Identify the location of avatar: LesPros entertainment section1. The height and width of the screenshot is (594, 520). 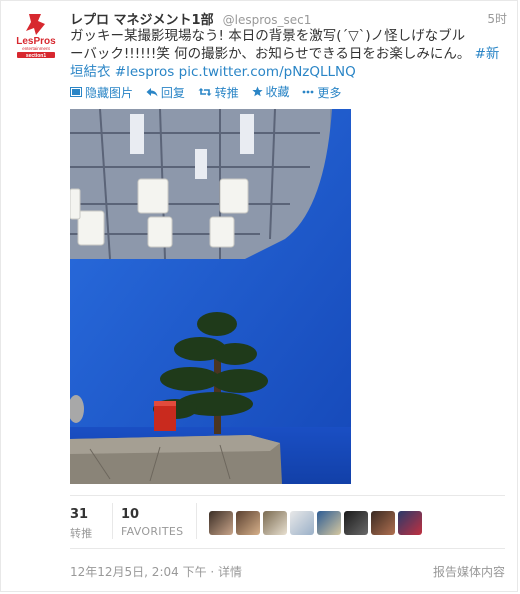
(36, 35).